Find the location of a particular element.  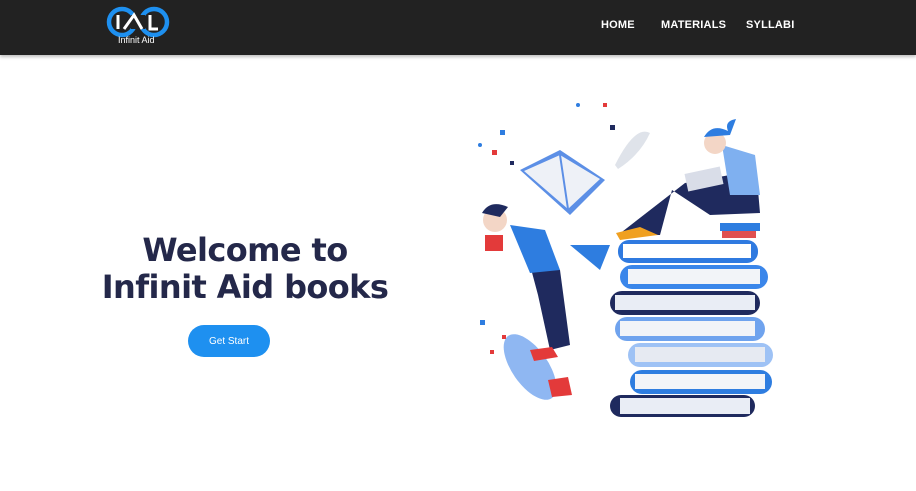

hero-title: Welcome to Infinit Aid books is located at coordinates (245, 269).